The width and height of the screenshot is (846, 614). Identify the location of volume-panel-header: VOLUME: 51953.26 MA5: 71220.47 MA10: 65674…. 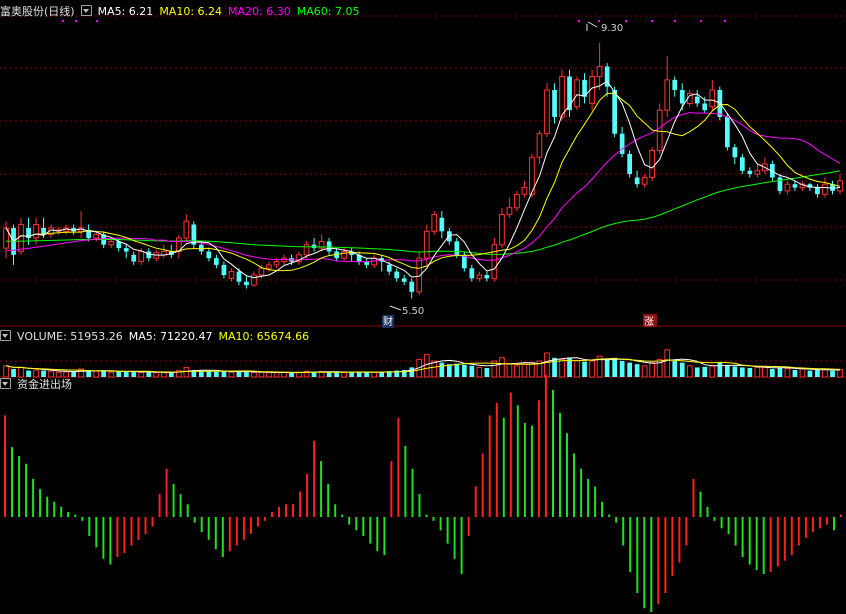
(157, 336).